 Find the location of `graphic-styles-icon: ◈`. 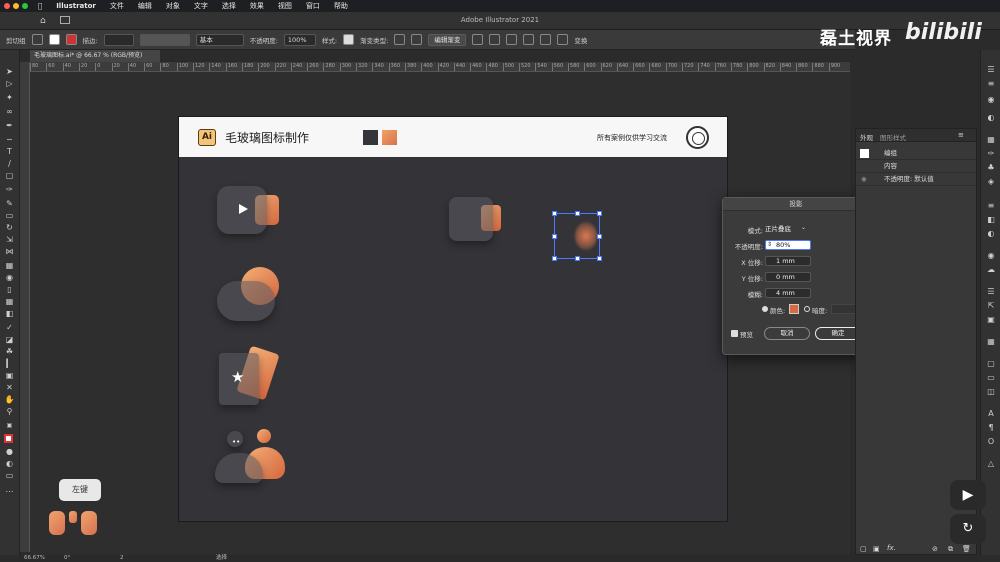

graphic-styles-icon: ◈ is located at coordinates (991, 182).